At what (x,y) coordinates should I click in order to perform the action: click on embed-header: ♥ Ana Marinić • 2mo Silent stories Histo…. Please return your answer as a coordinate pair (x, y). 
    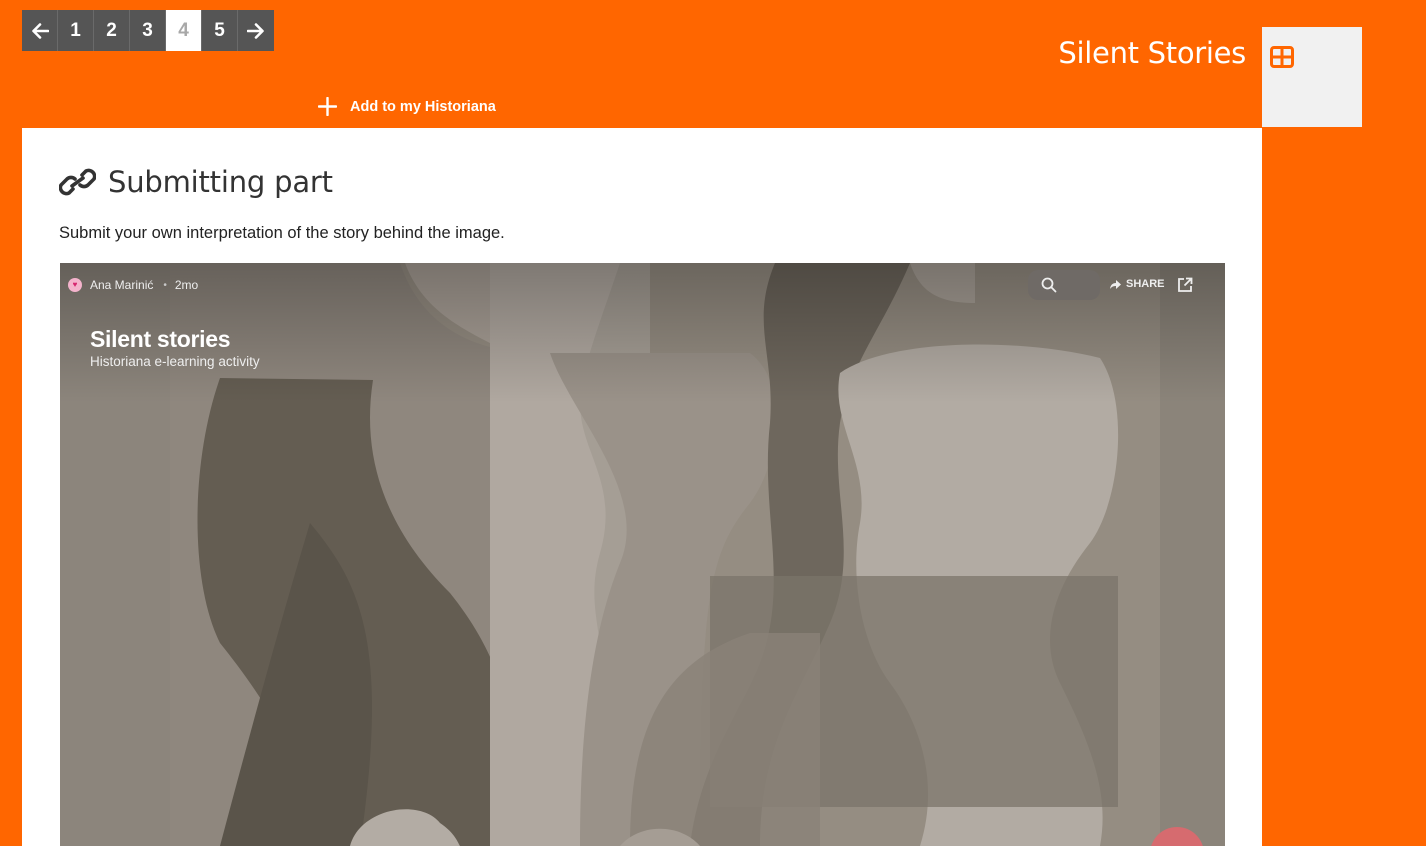
    Looking at the image, I should click on (642, 323).